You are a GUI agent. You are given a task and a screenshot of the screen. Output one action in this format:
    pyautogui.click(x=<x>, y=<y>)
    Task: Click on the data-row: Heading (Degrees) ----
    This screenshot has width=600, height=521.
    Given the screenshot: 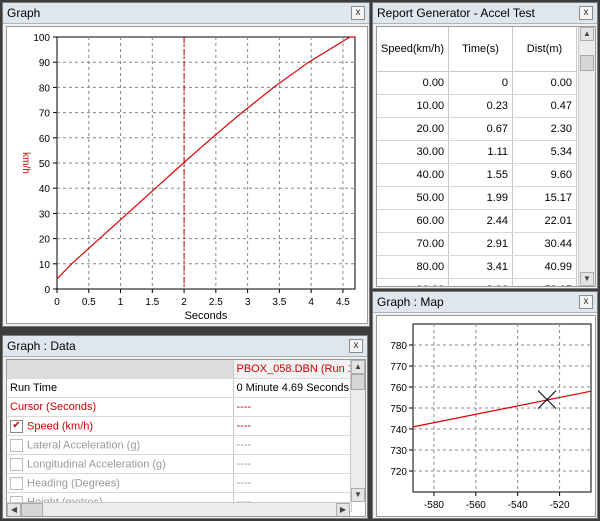 What is the action you would take?
    pyautogui.click(x=179, y=483)
    